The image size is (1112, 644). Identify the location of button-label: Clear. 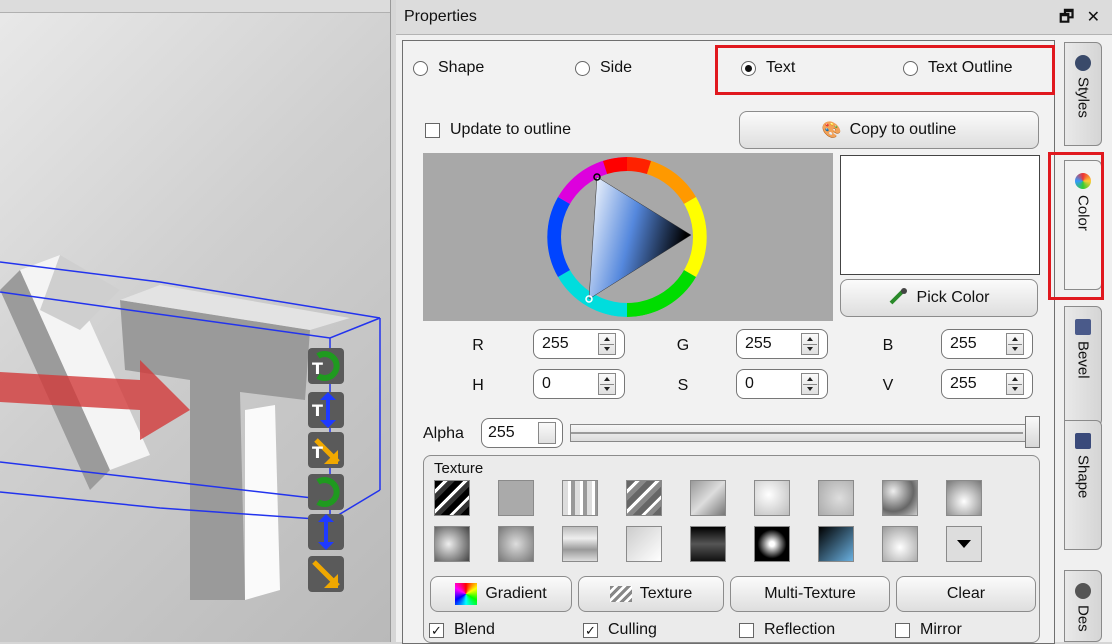
(966, 593).